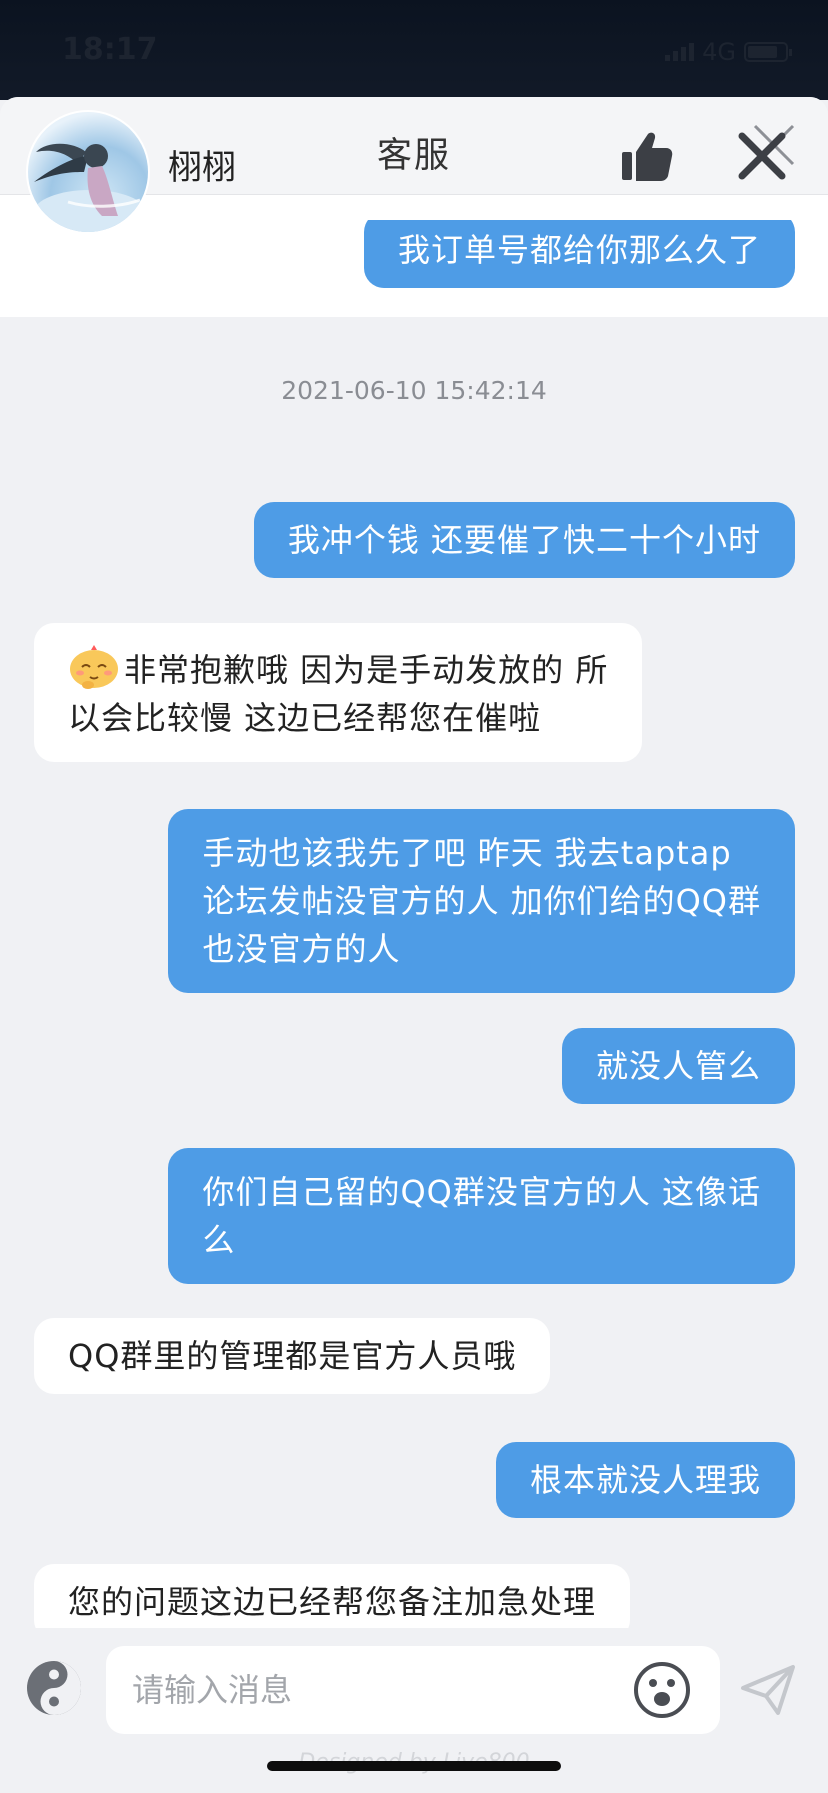 Image resolution: width=828 pixels, height=1793 pixels. Describe the element at coordinates (90, 187) in the screenshot. I see `avatar-image` at that location.